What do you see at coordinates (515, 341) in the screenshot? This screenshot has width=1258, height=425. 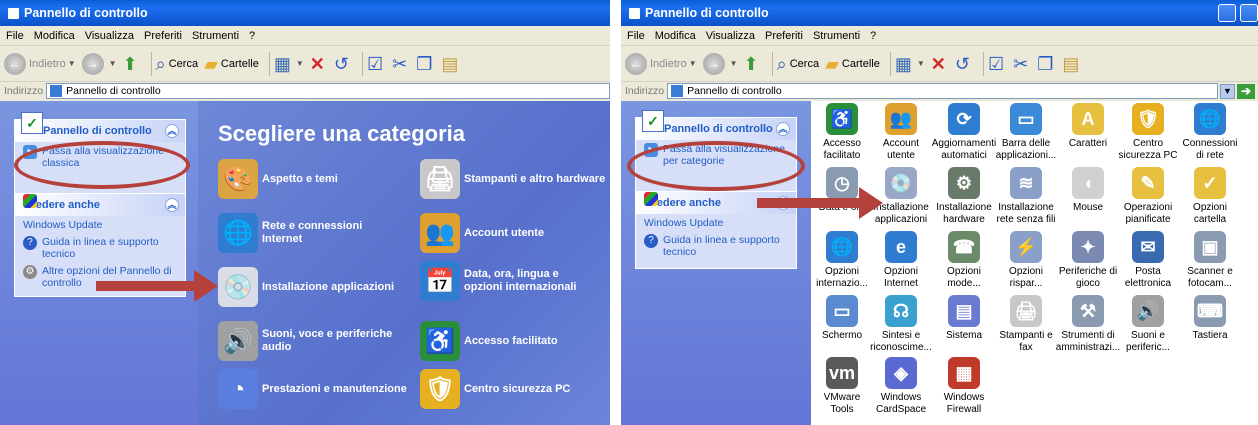 I see `category-accessibility: ♿ Accesso facilitato` at bounding box center [515, 341].